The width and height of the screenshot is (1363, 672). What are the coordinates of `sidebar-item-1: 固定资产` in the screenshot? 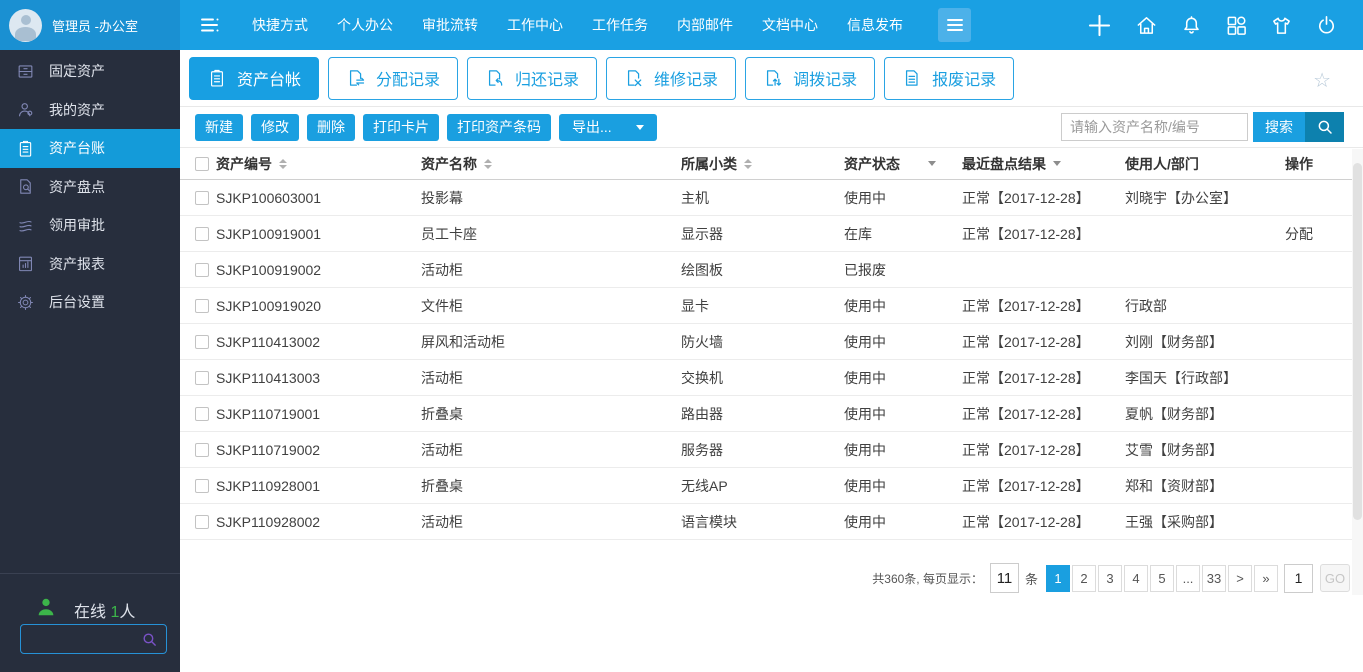 It's located at (90, 71).